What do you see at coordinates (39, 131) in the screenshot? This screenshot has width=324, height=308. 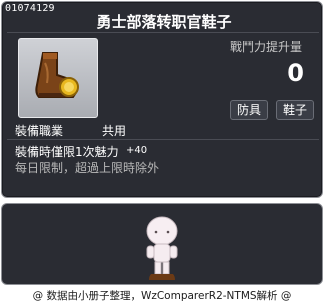 I see `job-label: 裝備職業` at bounding box center [39, 131].